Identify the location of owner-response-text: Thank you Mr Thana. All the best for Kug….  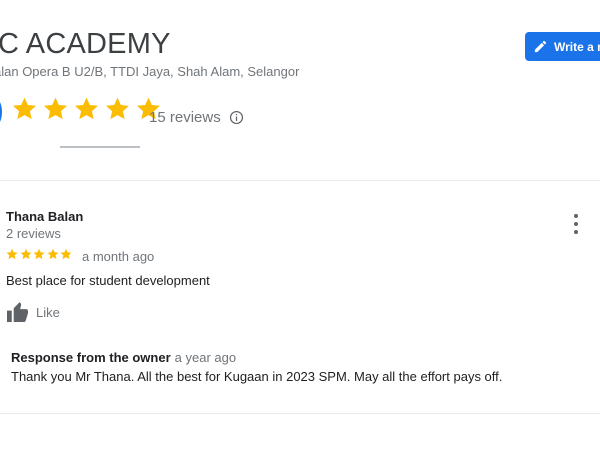
(257, 376).